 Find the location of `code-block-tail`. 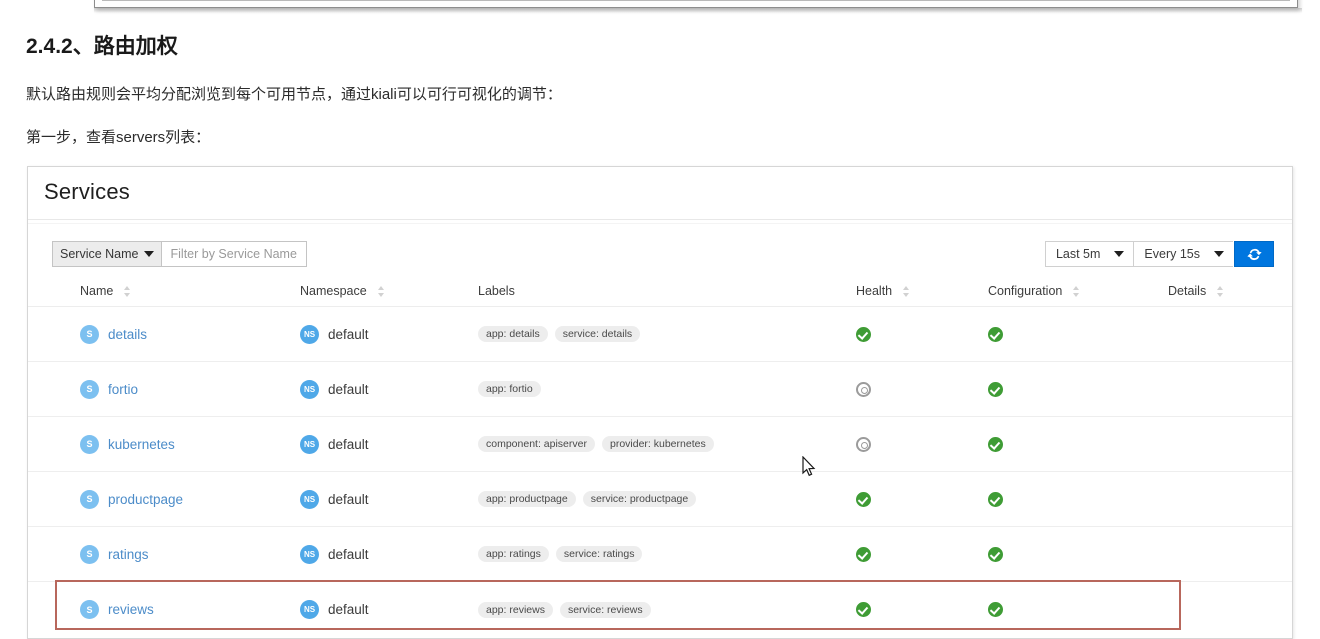

code-block-tail is located at coordinates (696, 4).